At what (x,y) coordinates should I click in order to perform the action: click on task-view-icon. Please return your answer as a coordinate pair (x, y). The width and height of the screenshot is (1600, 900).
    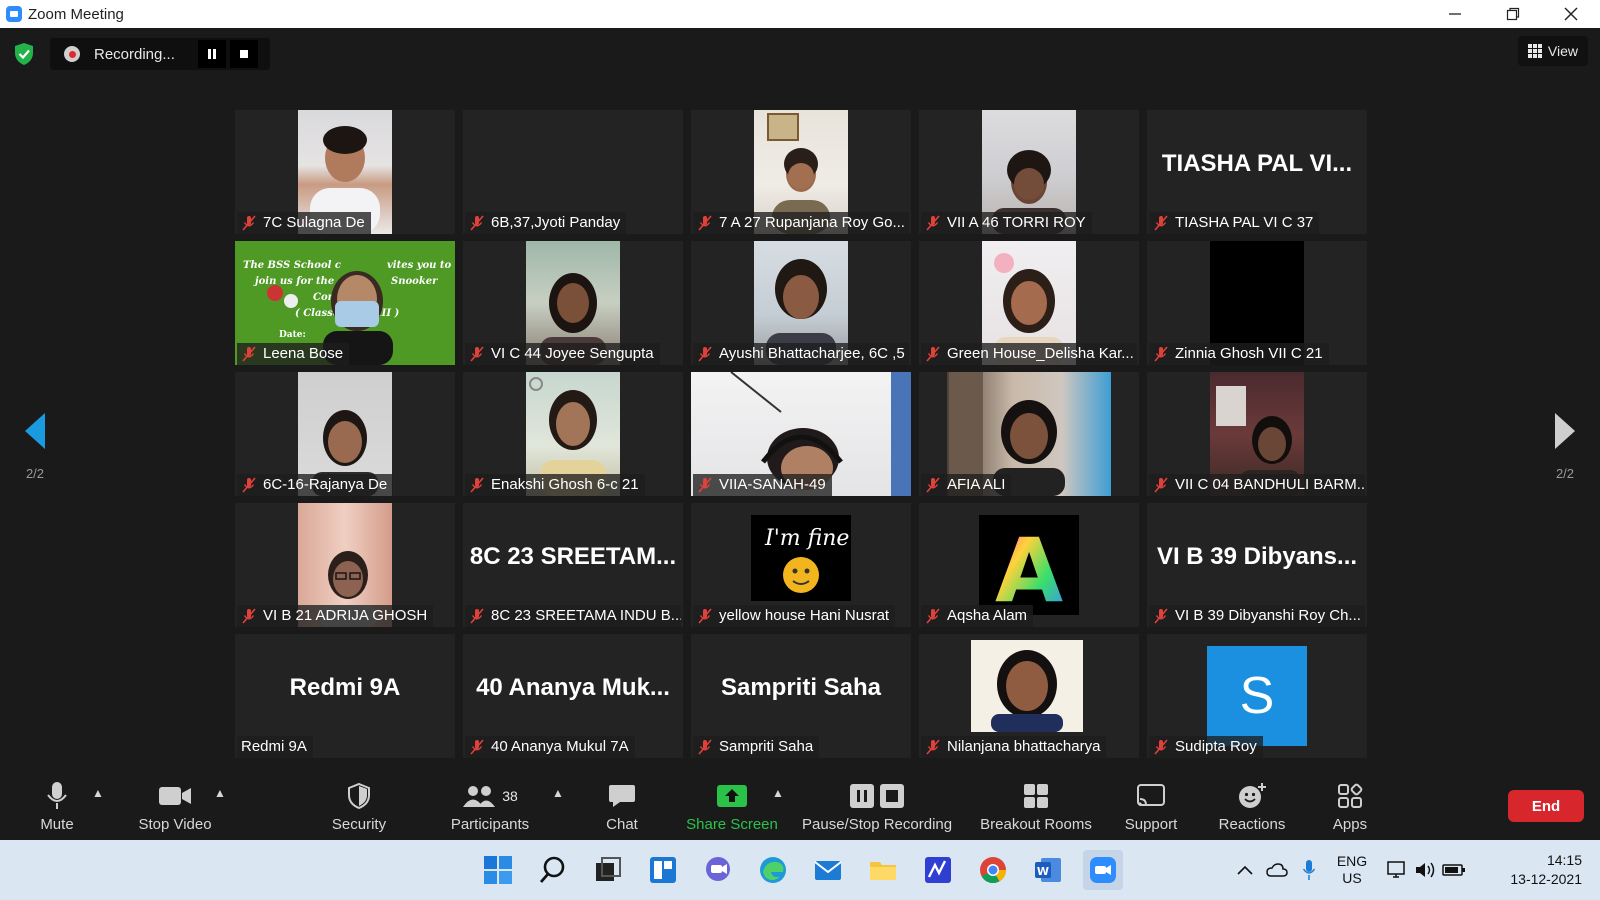
    Looking at the image, I should click on (608, 869).